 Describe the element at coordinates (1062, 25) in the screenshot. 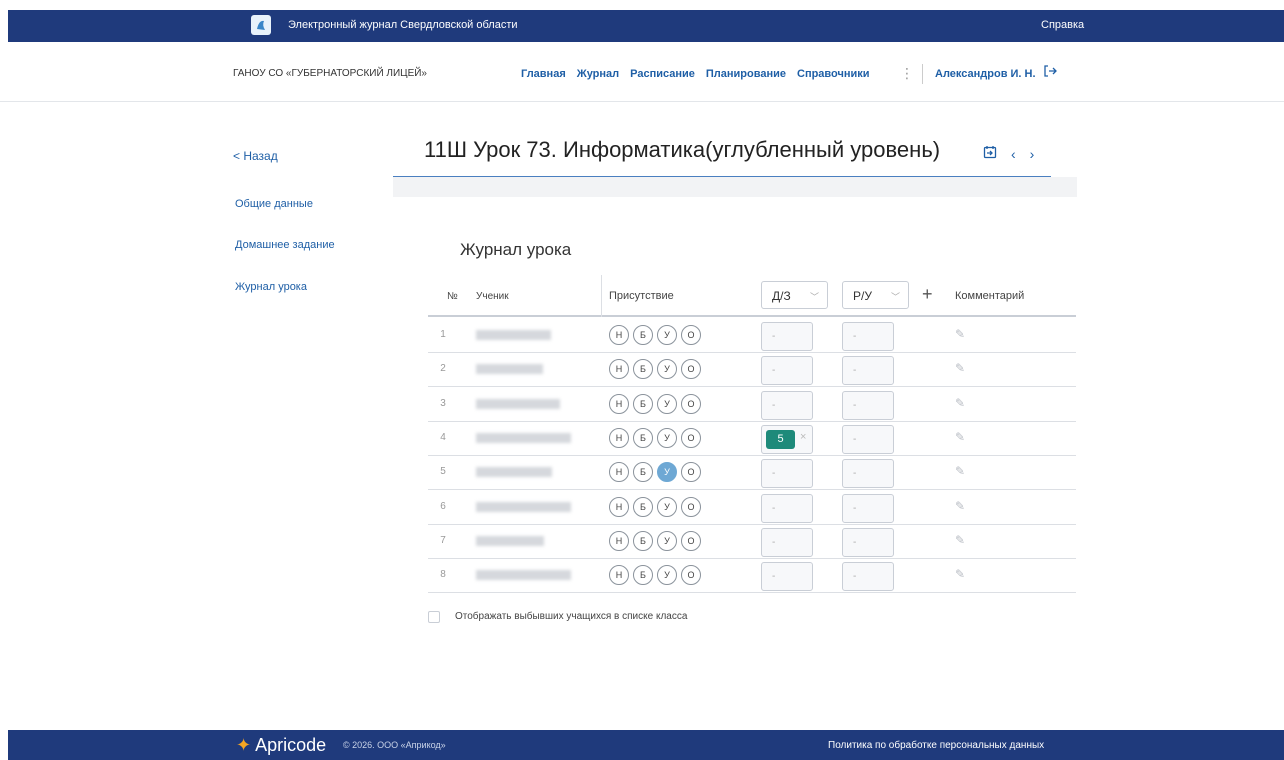

I see `help-link: Справка` at that location.